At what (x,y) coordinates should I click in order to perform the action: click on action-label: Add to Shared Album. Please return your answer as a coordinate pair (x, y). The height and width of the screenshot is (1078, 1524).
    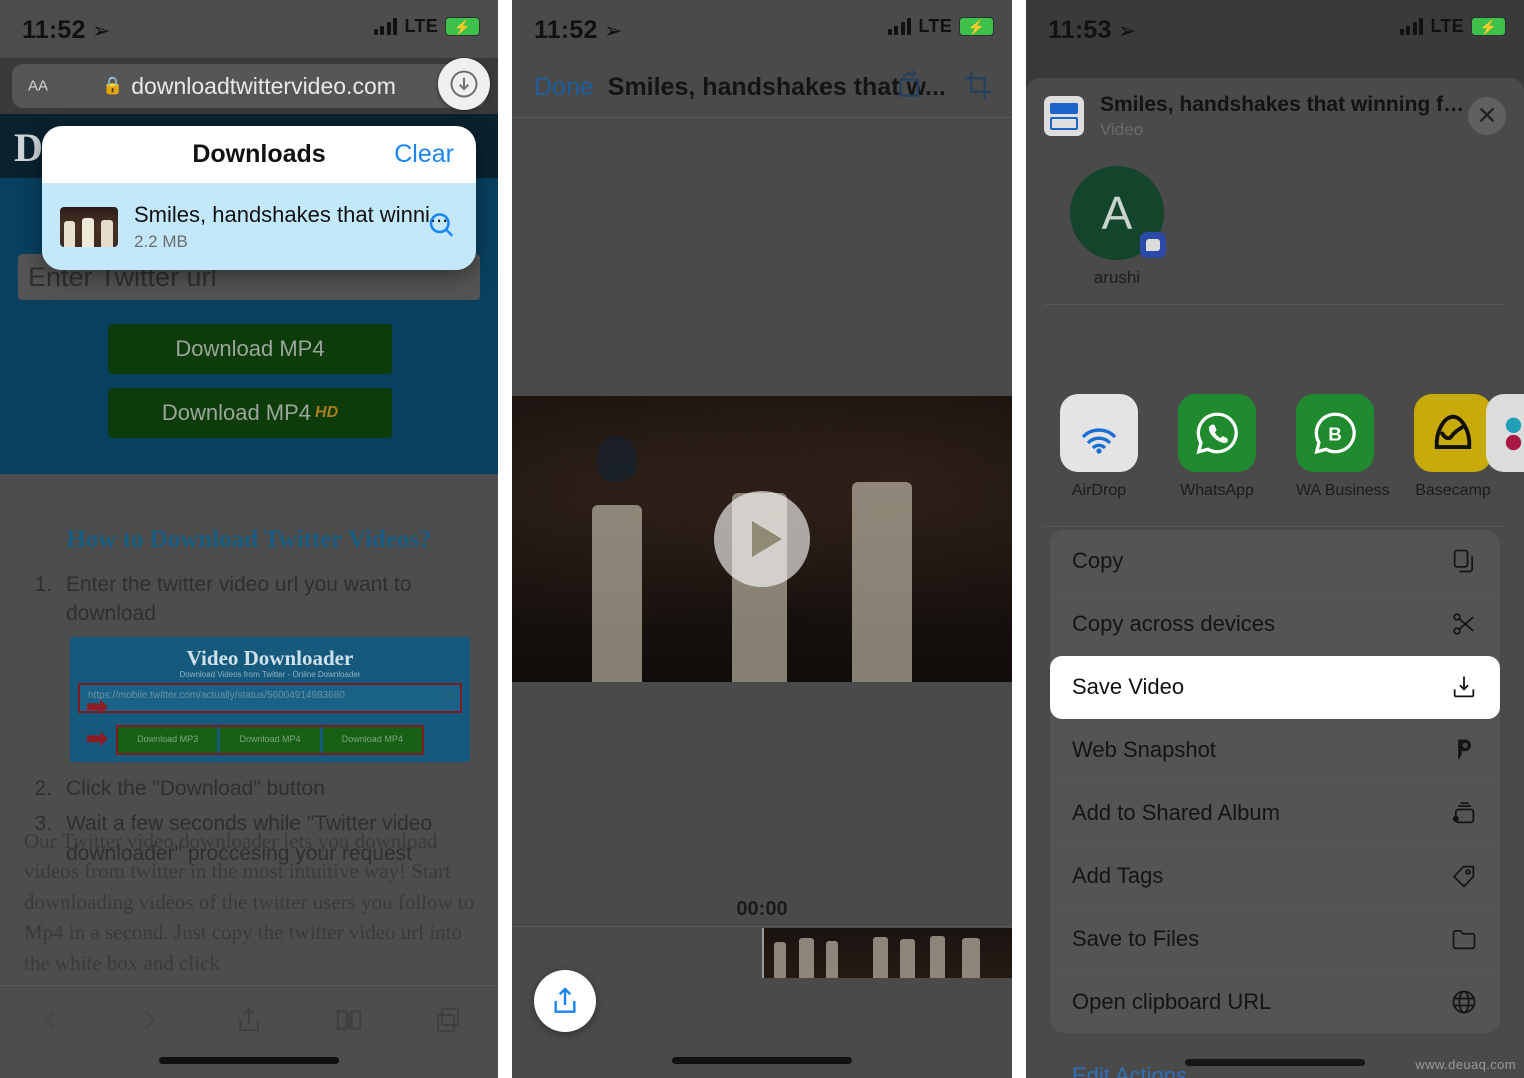
    Looking at the image, I should click on (1176, 812).